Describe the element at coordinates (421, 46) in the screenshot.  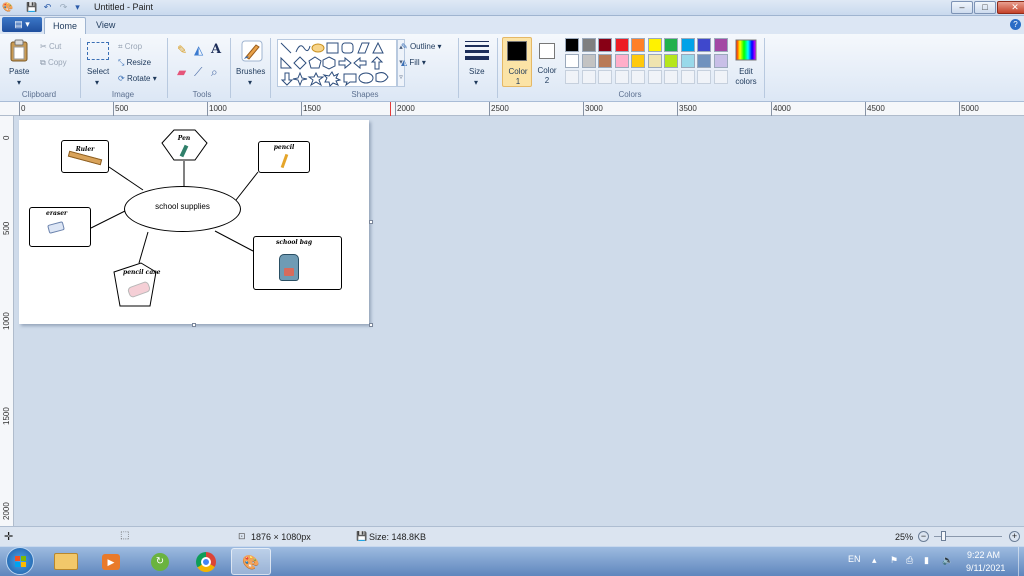
I see `outline-button: ✎ Outline ▾` at that location.